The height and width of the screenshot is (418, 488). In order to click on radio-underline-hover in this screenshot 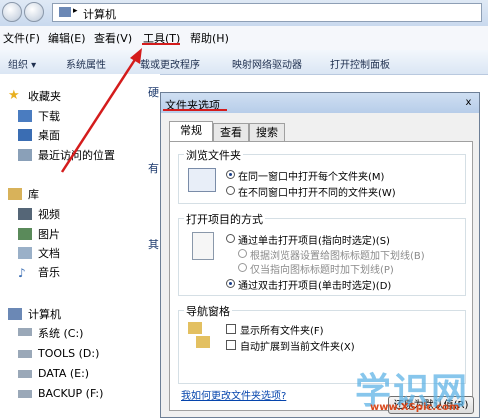, I will do `click(242, 267)`.